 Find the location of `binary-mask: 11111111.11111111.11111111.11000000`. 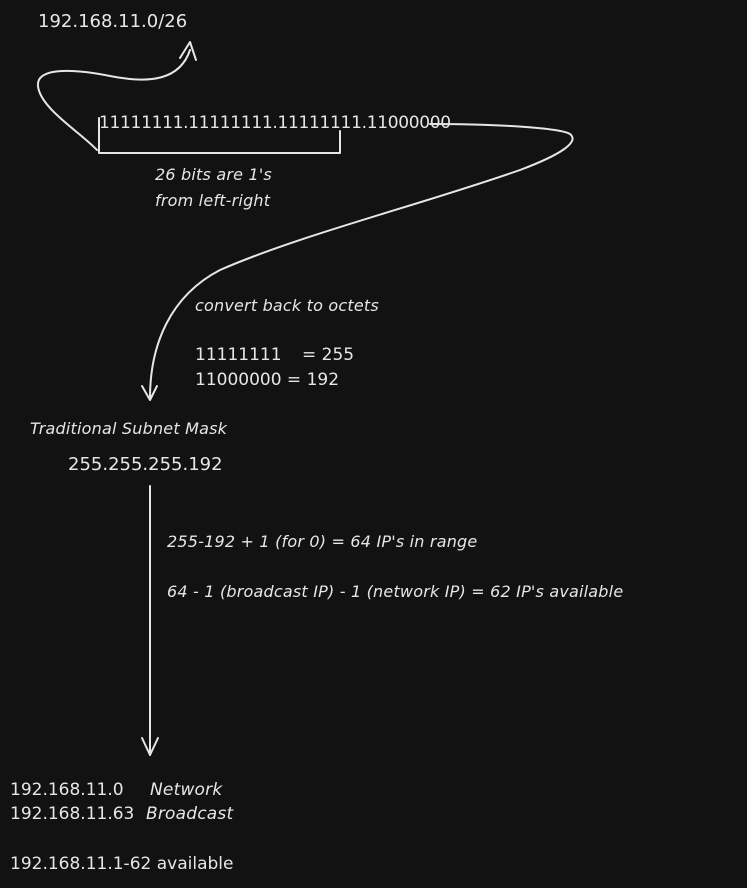

binary-mask: 11111111.11111111.11111111.11000000 is located at coordinates (275, 123).